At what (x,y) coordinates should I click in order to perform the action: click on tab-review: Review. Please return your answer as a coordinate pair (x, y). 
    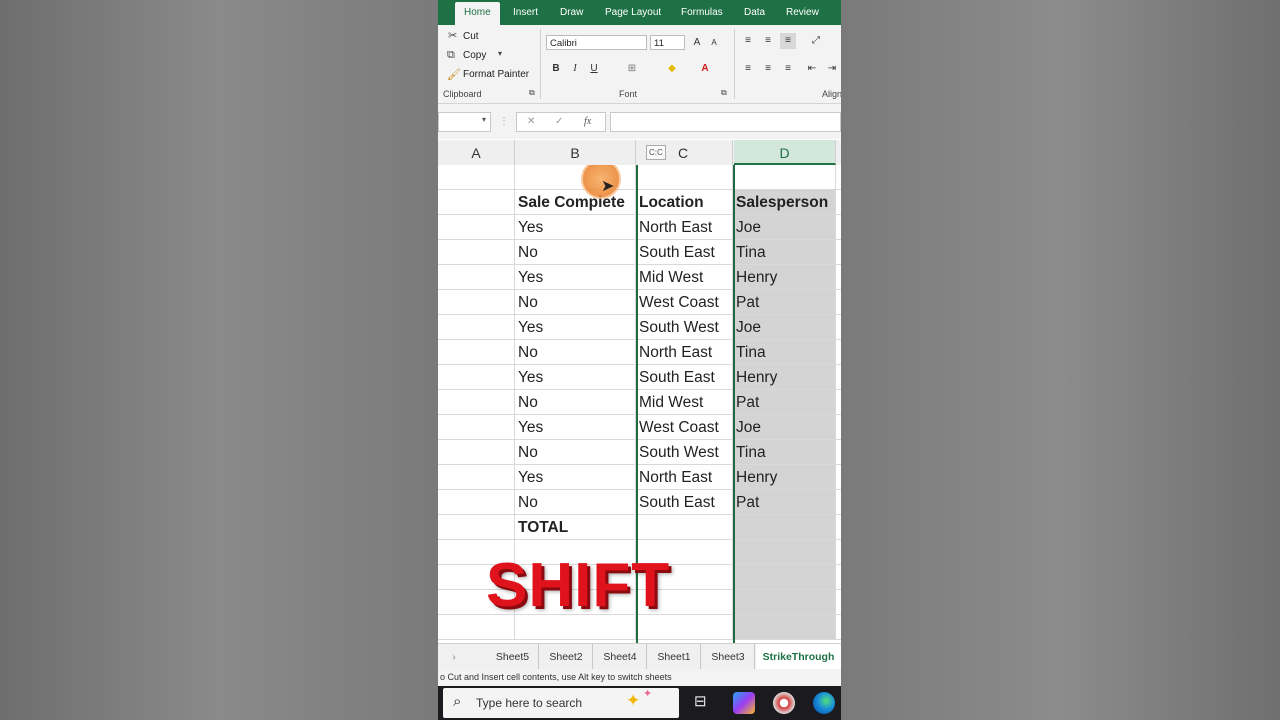
    Looking at the image, I should click on (802, 12).